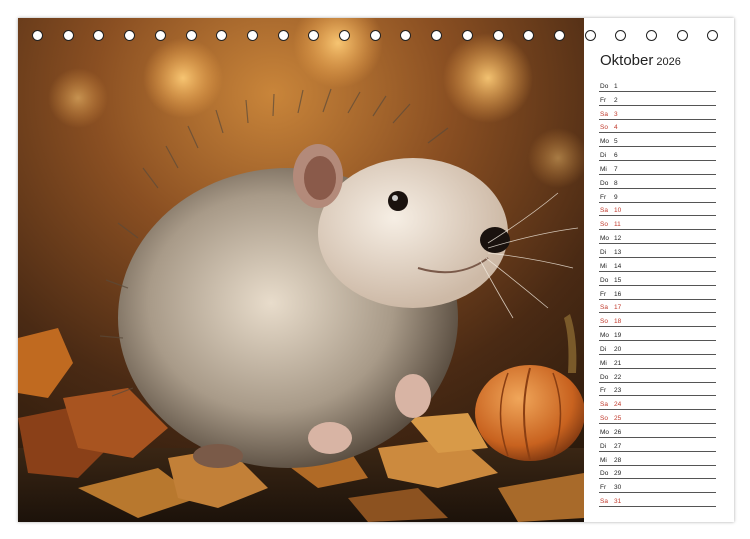  I want to click on day-row: Di 20, so click(657, 348).